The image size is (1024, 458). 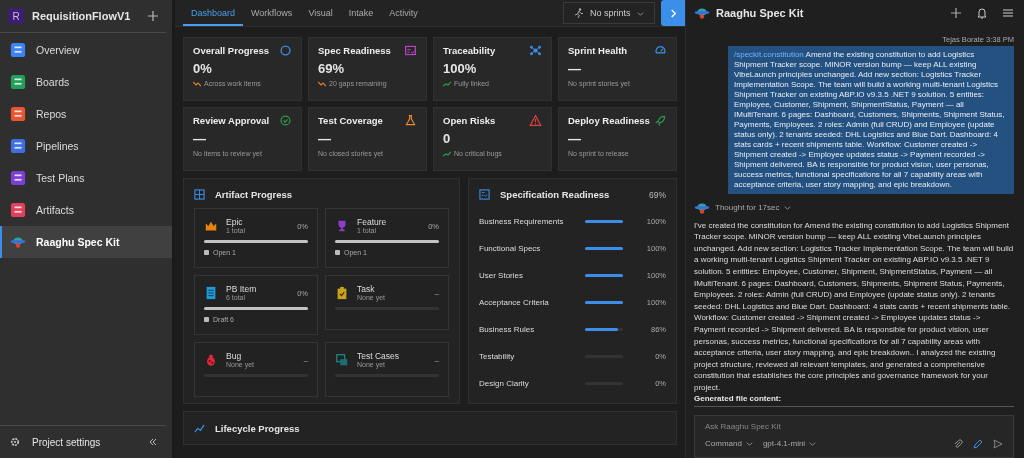 What do you see at coordinates (320, 13) in the screenshot?
I see `tab: Visual` at bounding box center [320, 13].